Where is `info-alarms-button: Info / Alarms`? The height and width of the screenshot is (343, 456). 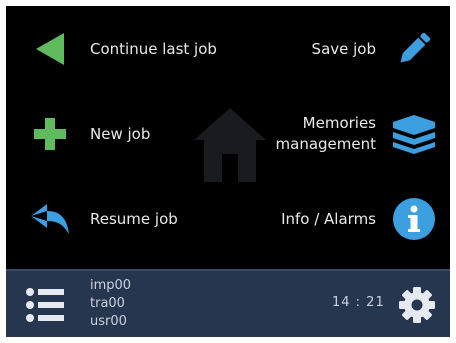
info-alarms-button: Info / Alarms is located at coordinates (335, 219).